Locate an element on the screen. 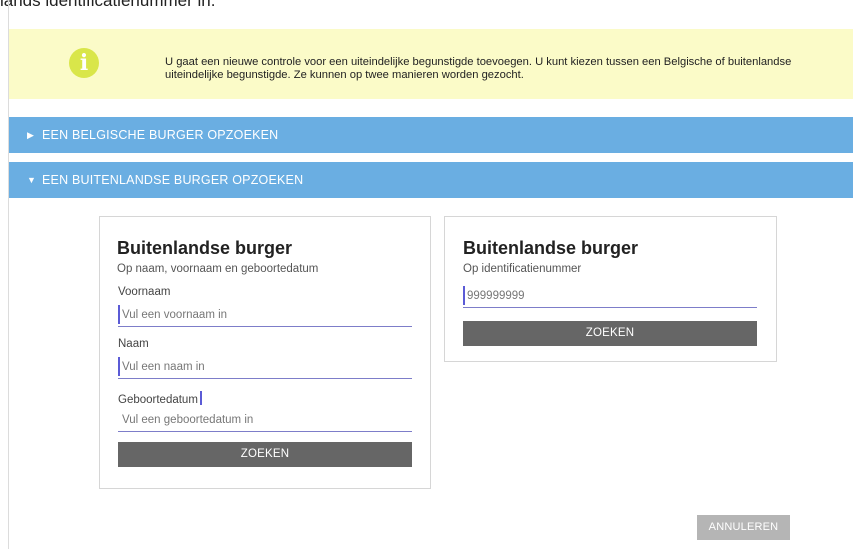  search-by-name-button: ZOEKEN is located at coordinates (265, 454).